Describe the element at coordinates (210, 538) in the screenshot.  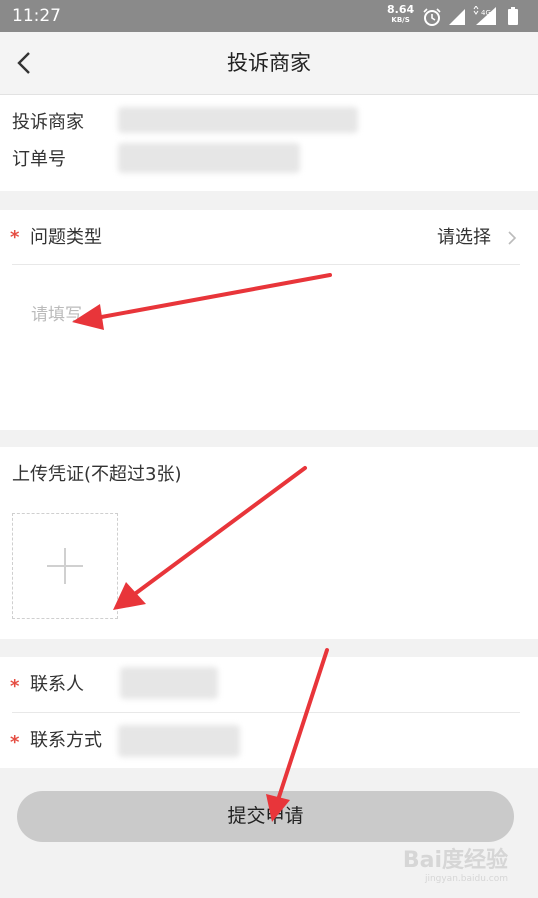
I see `annotation-arrow-upload` at that location.